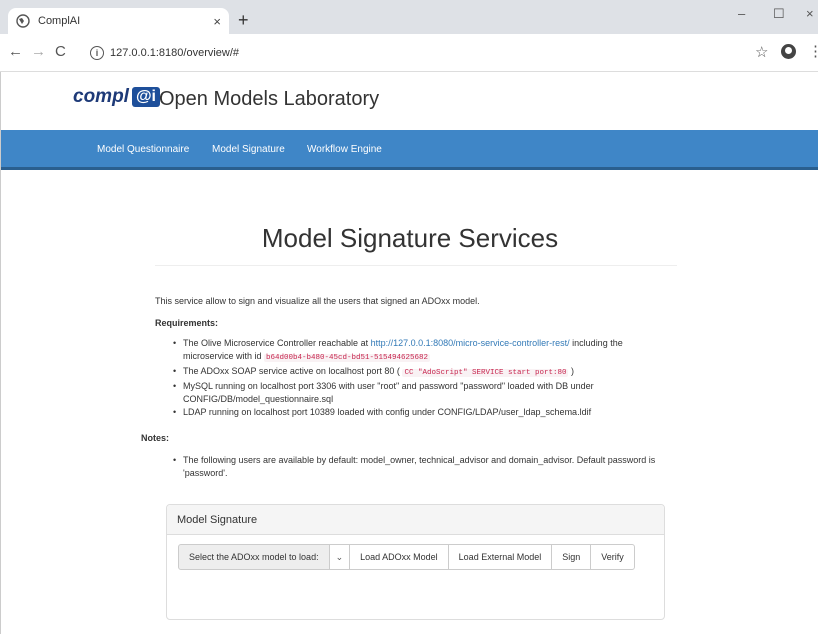  What do you see at coordinates (254, 557) in the screenshot?
I see `select-label: Select the ADOxx model to load:` at bounding box center [254, 557].